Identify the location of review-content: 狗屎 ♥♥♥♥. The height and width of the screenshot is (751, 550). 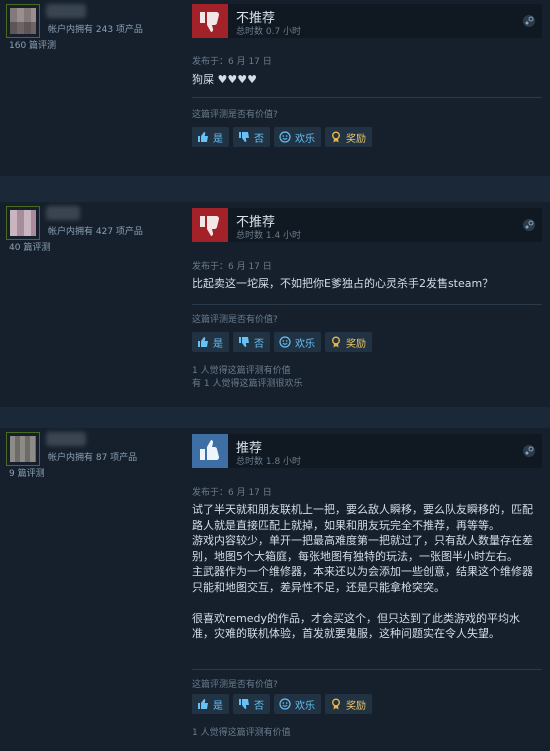
(367, 80).